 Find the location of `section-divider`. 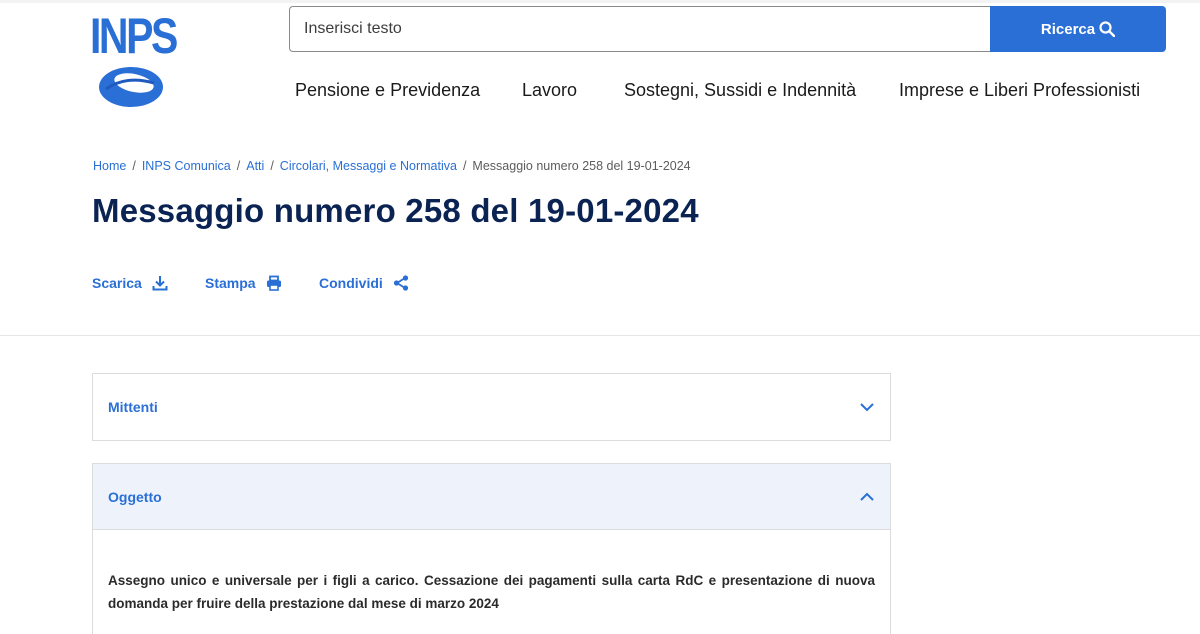

section-divider is located at coordinates (600, 335).